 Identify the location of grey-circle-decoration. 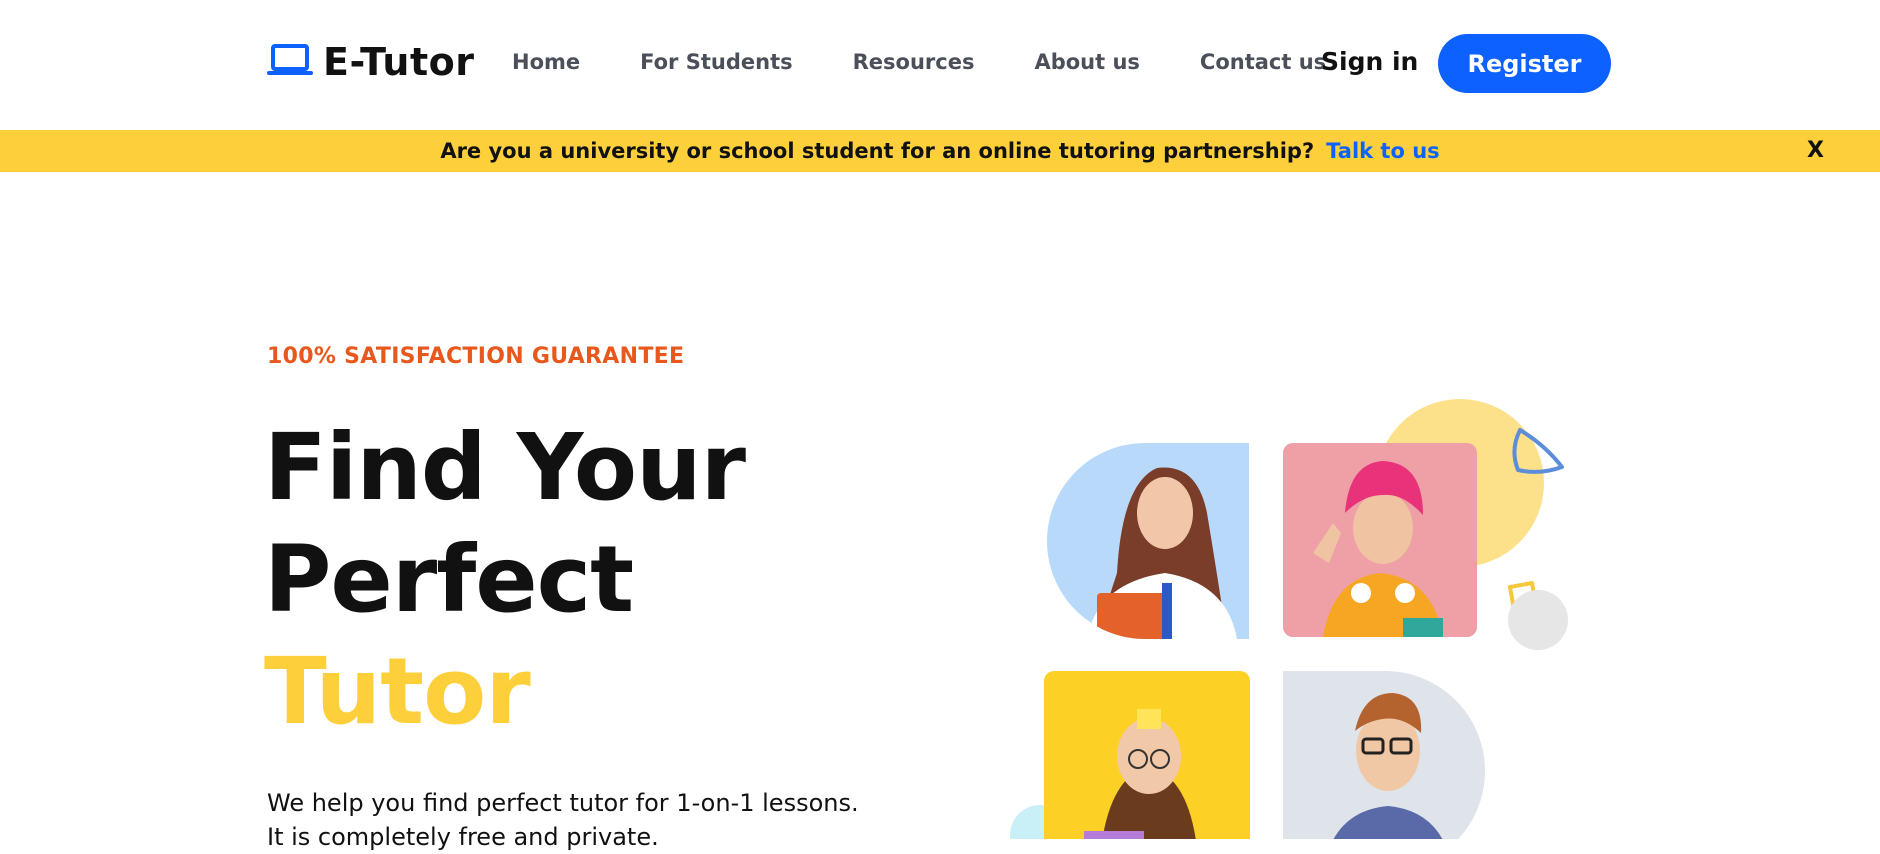
(1538, 620).